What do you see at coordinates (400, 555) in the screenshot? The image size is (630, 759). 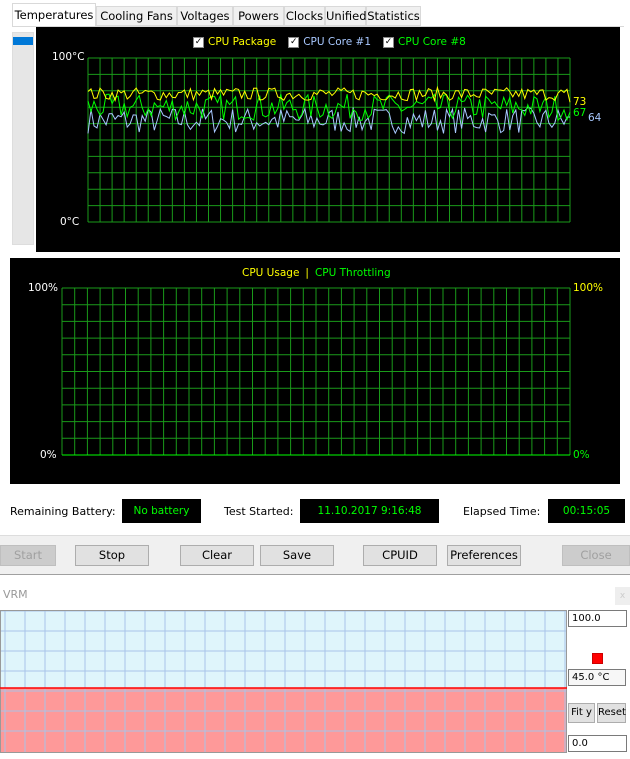 I see `cpuid-button: CPUID` at bounding box center [400, 555].